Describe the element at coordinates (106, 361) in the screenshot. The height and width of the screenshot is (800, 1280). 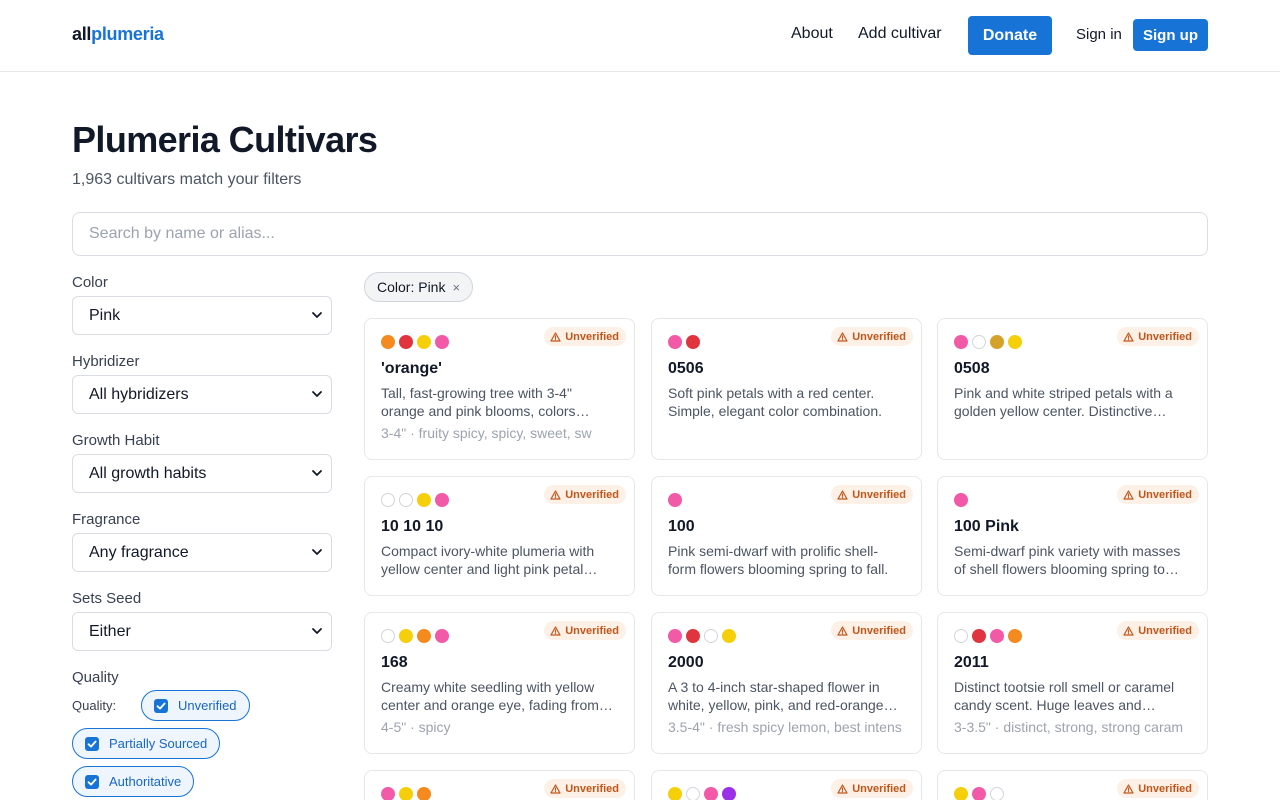
I see `hybridizer-filter-label: Hybridizer` at that location.